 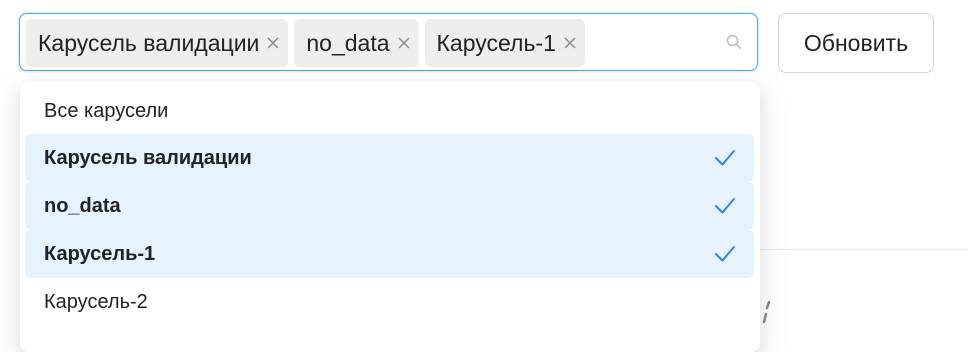 I want to click on option-label: Карусель-1, so click(x=100, y=253).